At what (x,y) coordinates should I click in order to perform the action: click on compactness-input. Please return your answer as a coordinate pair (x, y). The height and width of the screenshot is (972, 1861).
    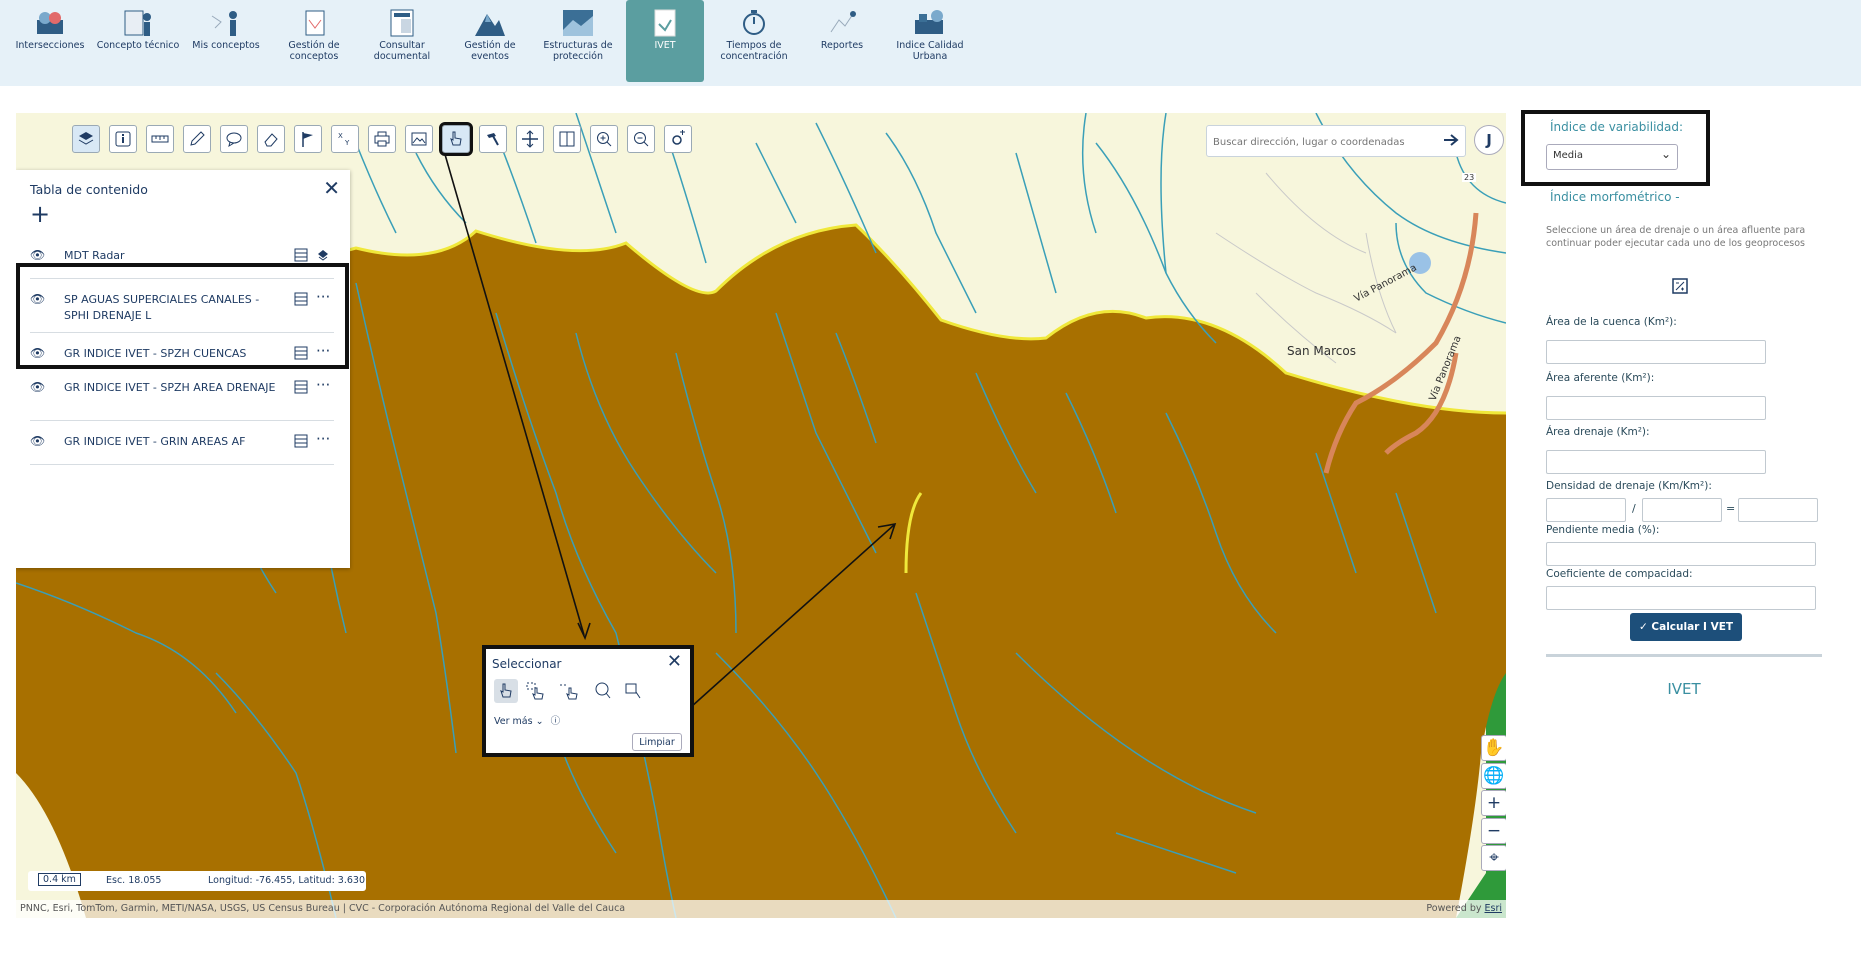
    Looking at the image, I should click on (1681, 598).